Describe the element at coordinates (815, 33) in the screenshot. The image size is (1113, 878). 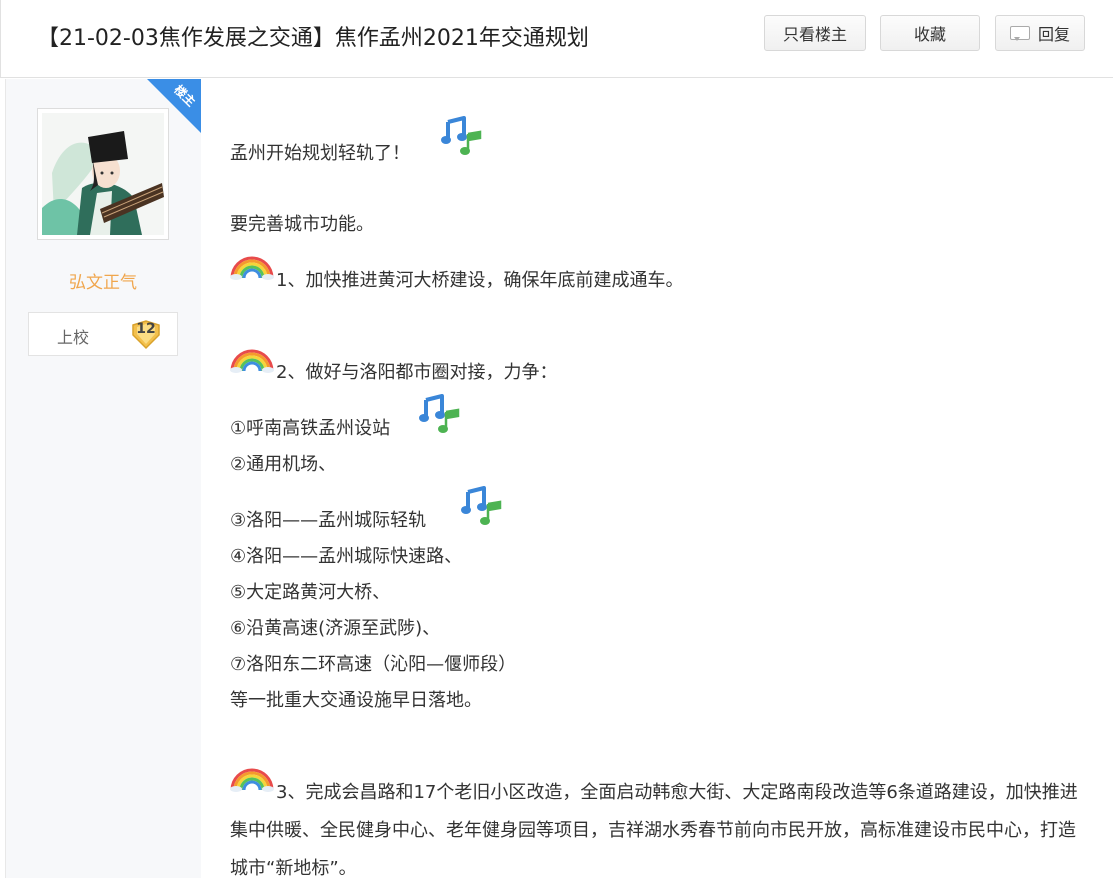
I see `only-op-button: 只看楼主` at that location.